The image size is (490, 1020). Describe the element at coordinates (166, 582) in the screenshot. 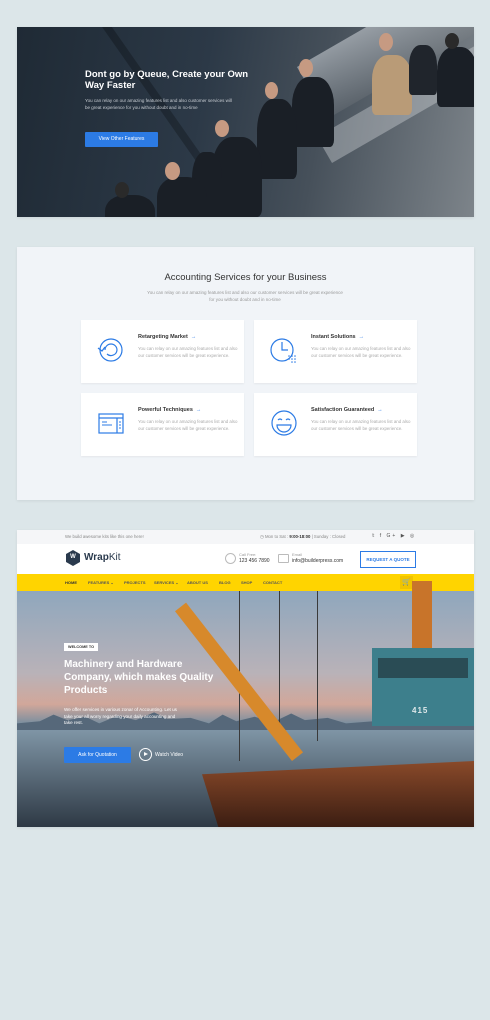

I see `nav-item-services: SERVICES ⌄` at that location.